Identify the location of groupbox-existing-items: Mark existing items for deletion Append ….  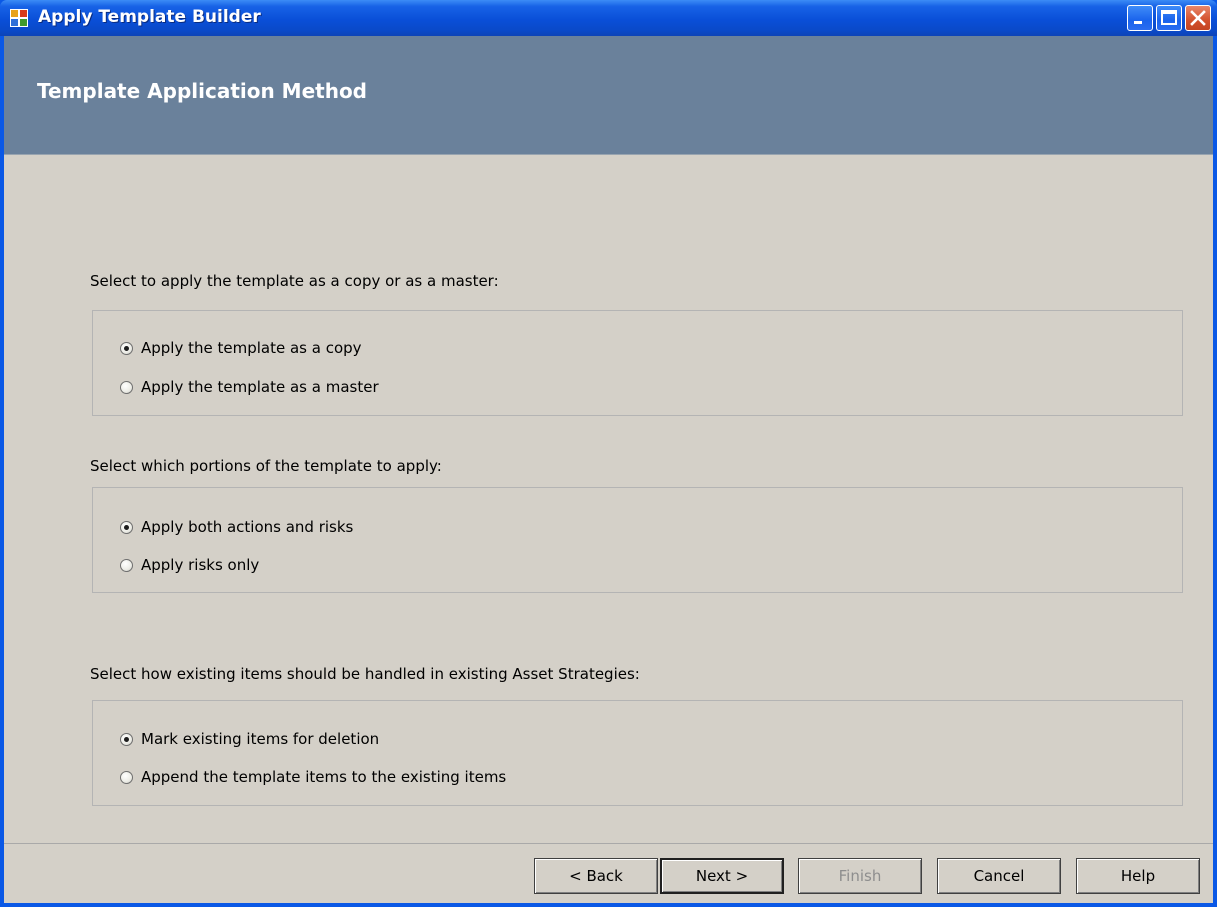
(637, 753).